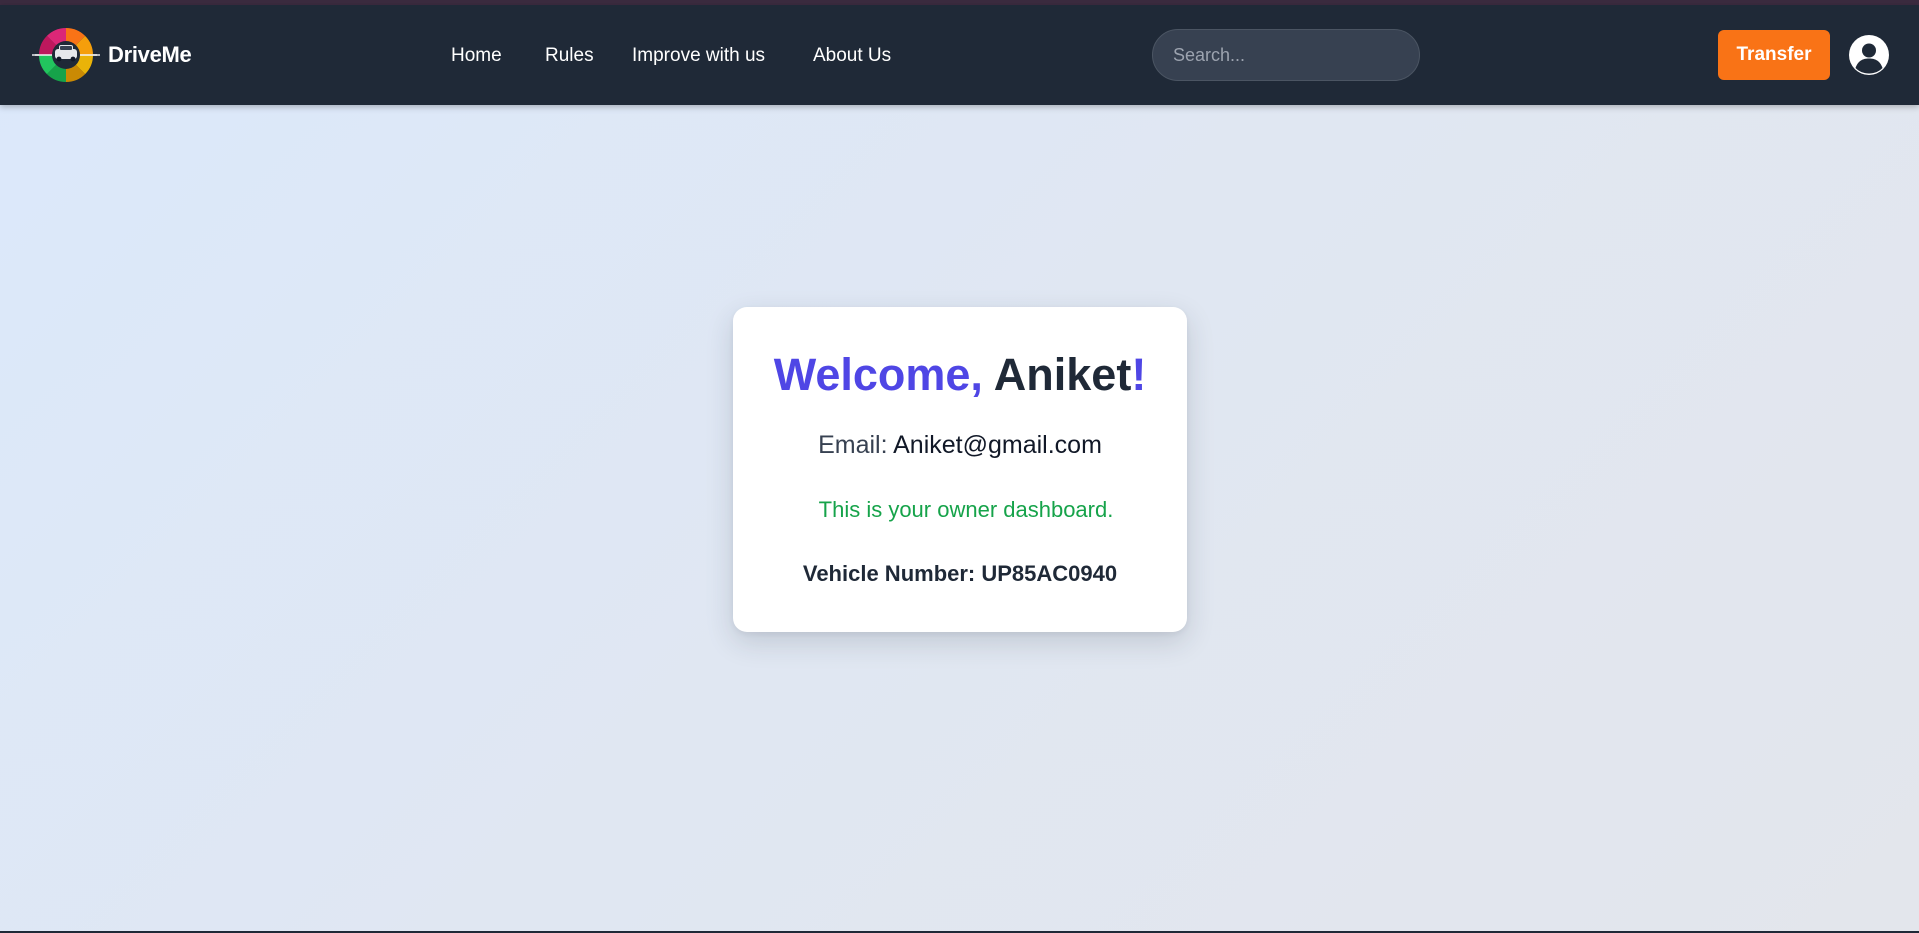 This screenshot has width=1919, height=933. Describe the element at coordinates (66, 55) in the screenshot. I see `steering-wheel-car-icon` at that location.